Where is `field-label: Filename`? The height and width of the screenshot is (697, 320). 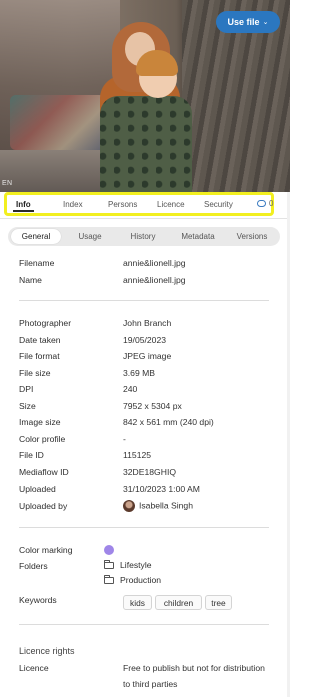
field-label: Filename is located at coordinates (37, 263).